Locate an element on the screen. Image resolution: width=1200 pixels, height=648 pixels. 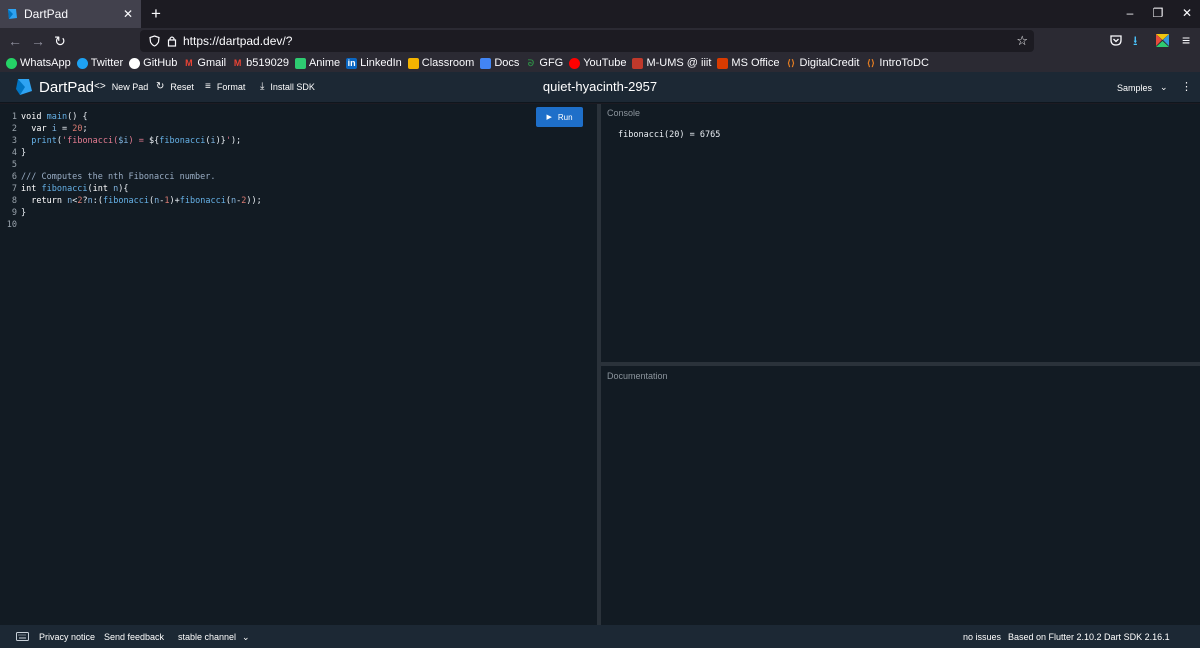
bookmark-linkedin: in LinkedIn is located at coordinates (374, 63).